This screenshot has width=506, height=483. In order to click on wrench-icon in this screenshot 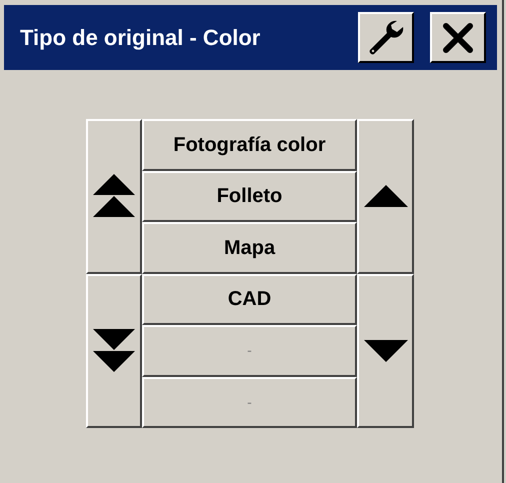, I will do `click(386, 37)`.